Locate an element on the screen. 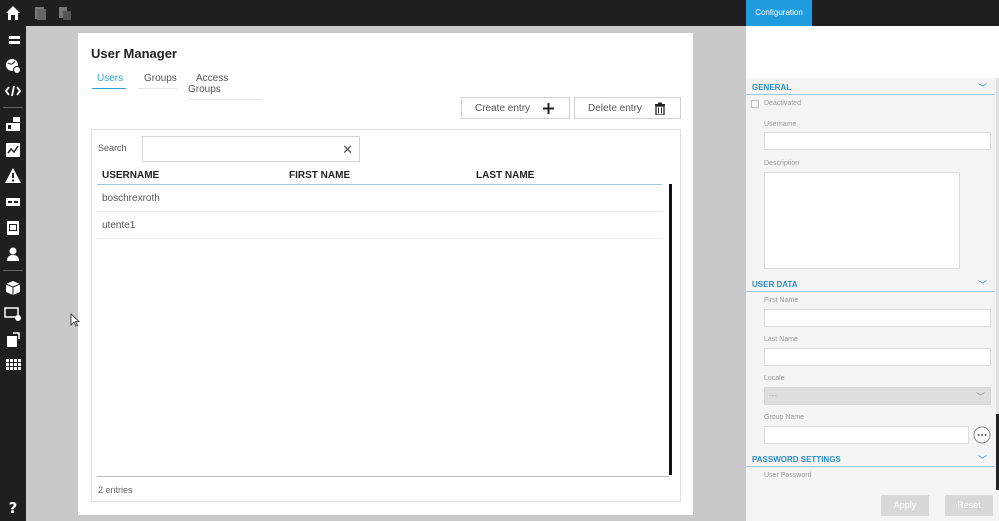  locale-select: --- ﹀ is located at coordinates (877, 396).